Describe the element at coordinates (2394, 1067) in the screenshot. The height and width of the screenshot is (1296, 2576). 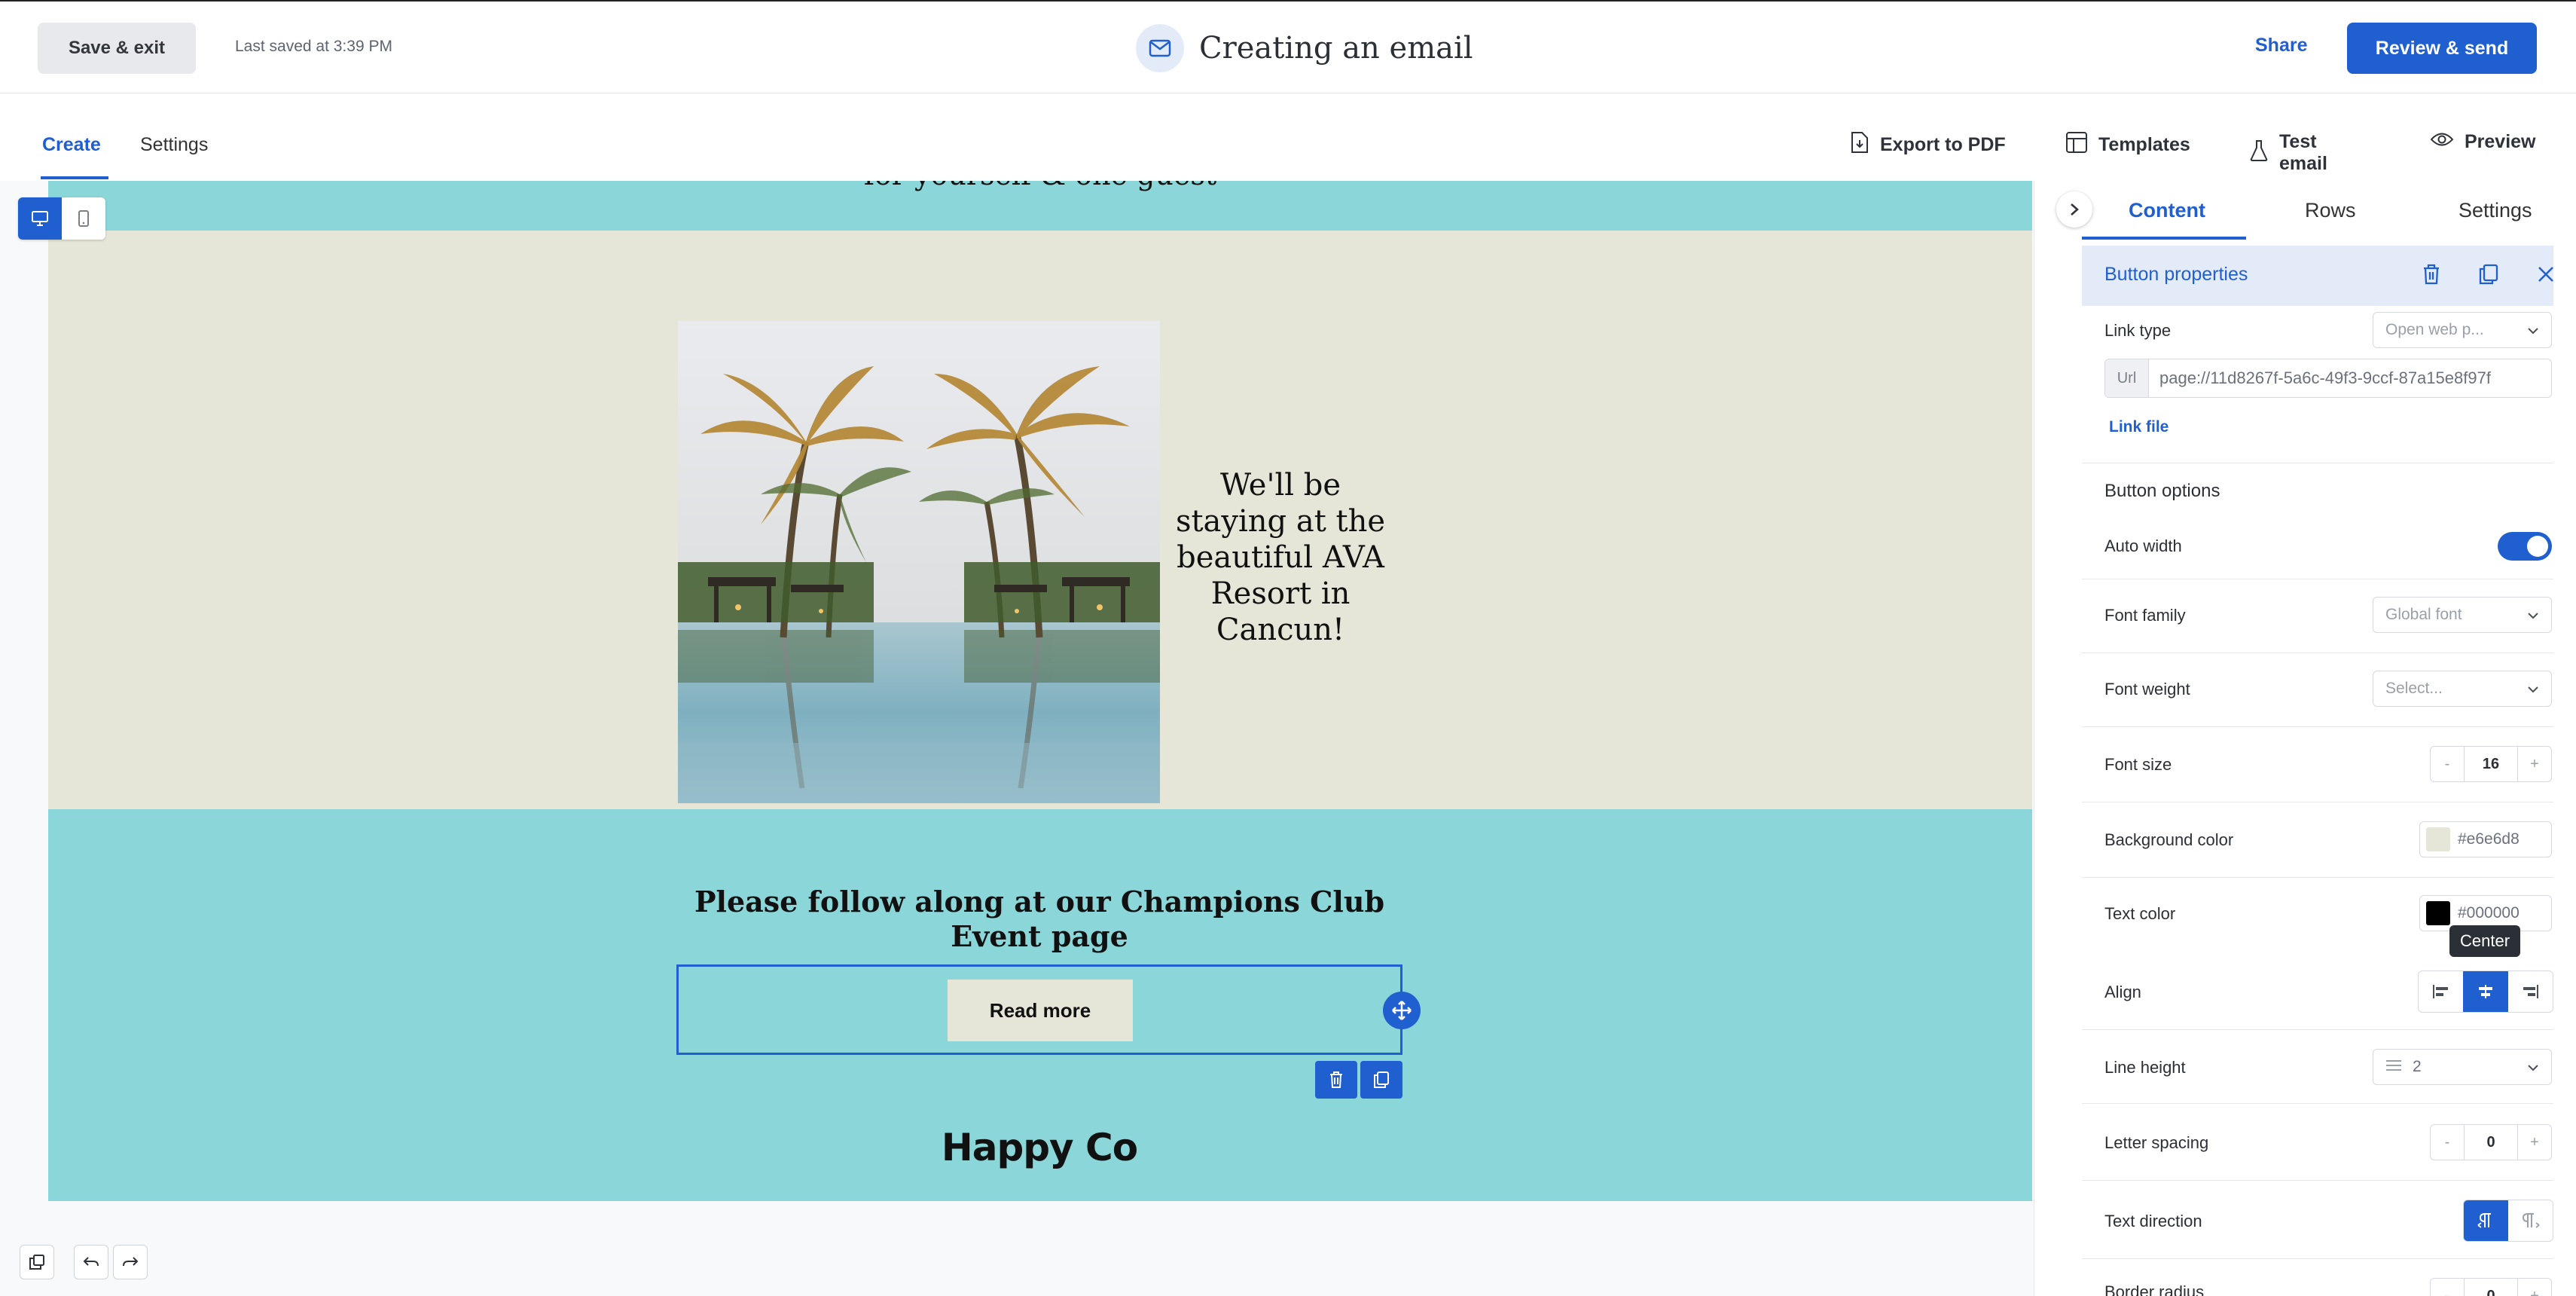
I see `line-height-icon` at that location.